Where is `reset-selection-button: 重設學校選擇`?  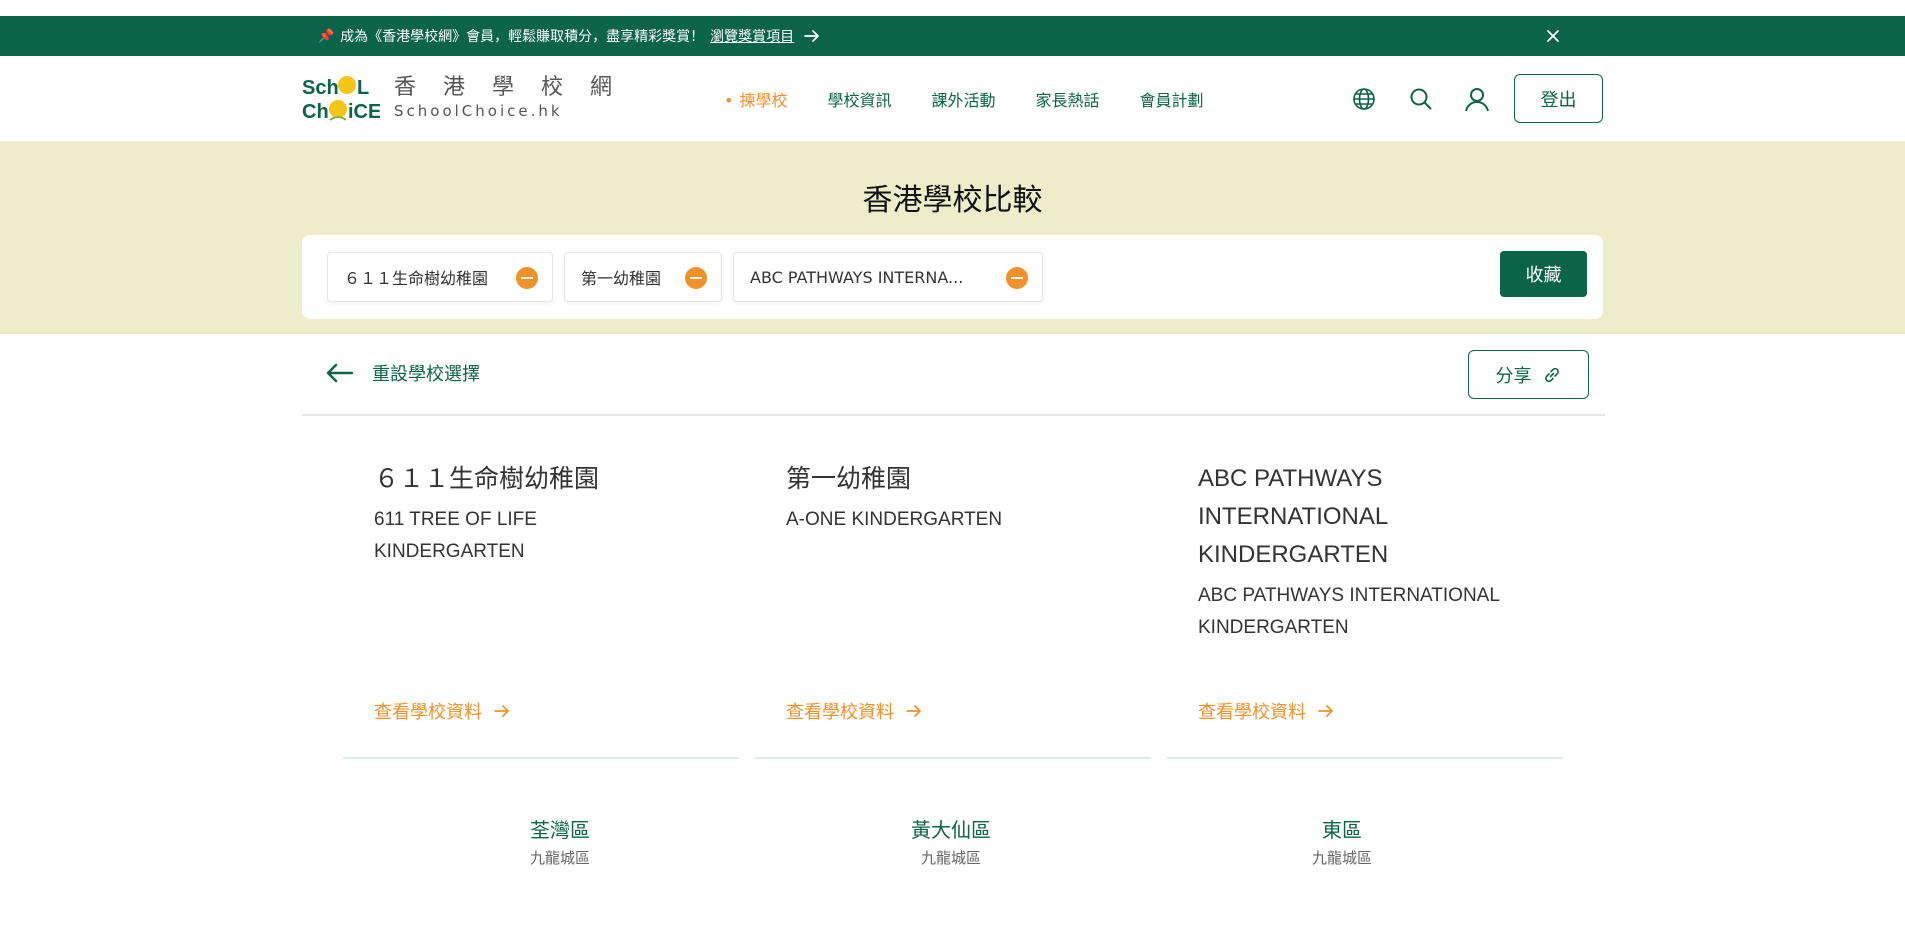
reset-selection-button: 重設學校選擇 is located at coordinates (403, 373).